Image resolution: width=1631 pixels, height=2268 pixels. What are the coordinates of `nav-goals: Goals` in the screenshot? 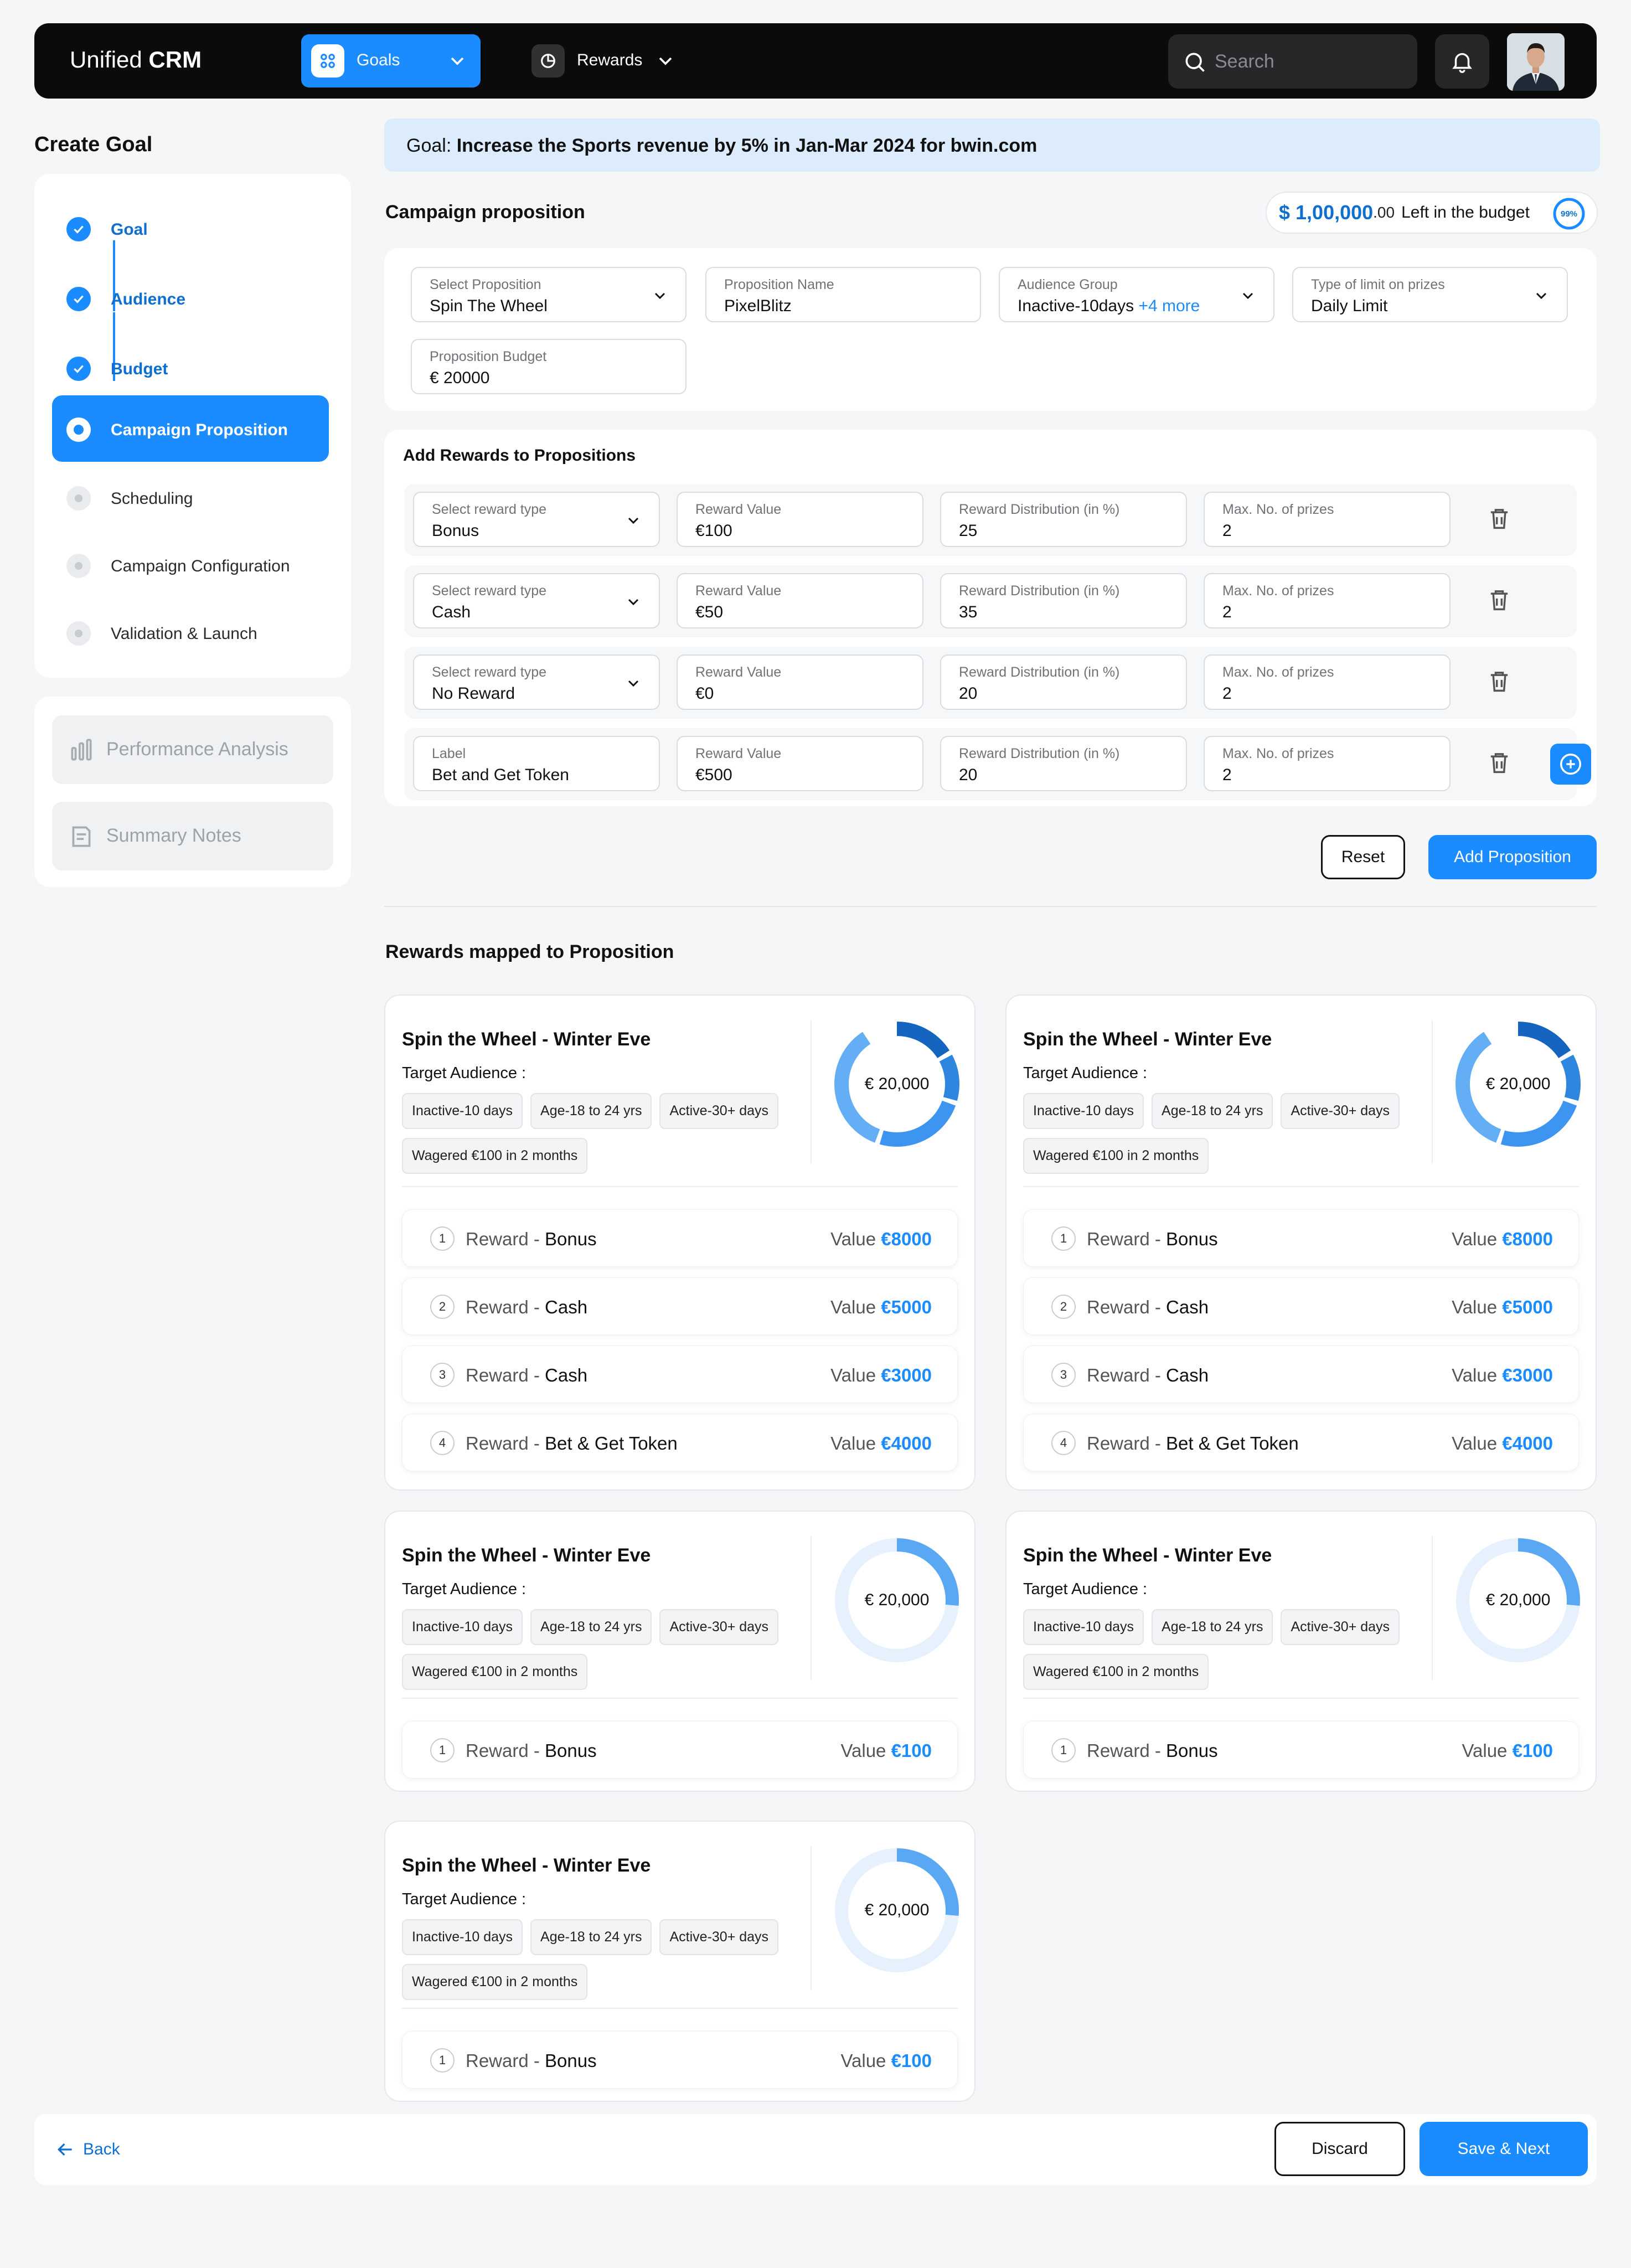 It's located at (391, 60).